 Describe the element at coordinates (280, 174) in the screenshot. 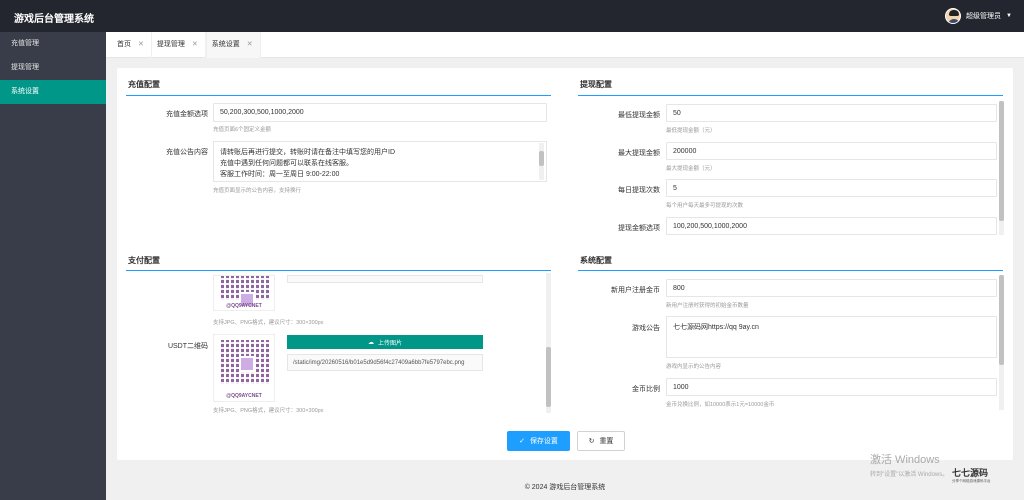

I see `notice-line: 客服工作时间：周一至周日 9:00-22:00` at that location.